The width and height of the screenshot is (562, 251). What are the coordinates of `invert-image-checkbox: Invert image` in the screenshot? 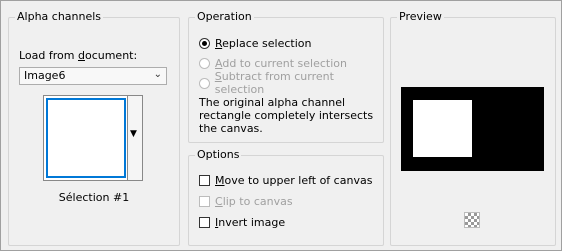 It's located at (242, 222).